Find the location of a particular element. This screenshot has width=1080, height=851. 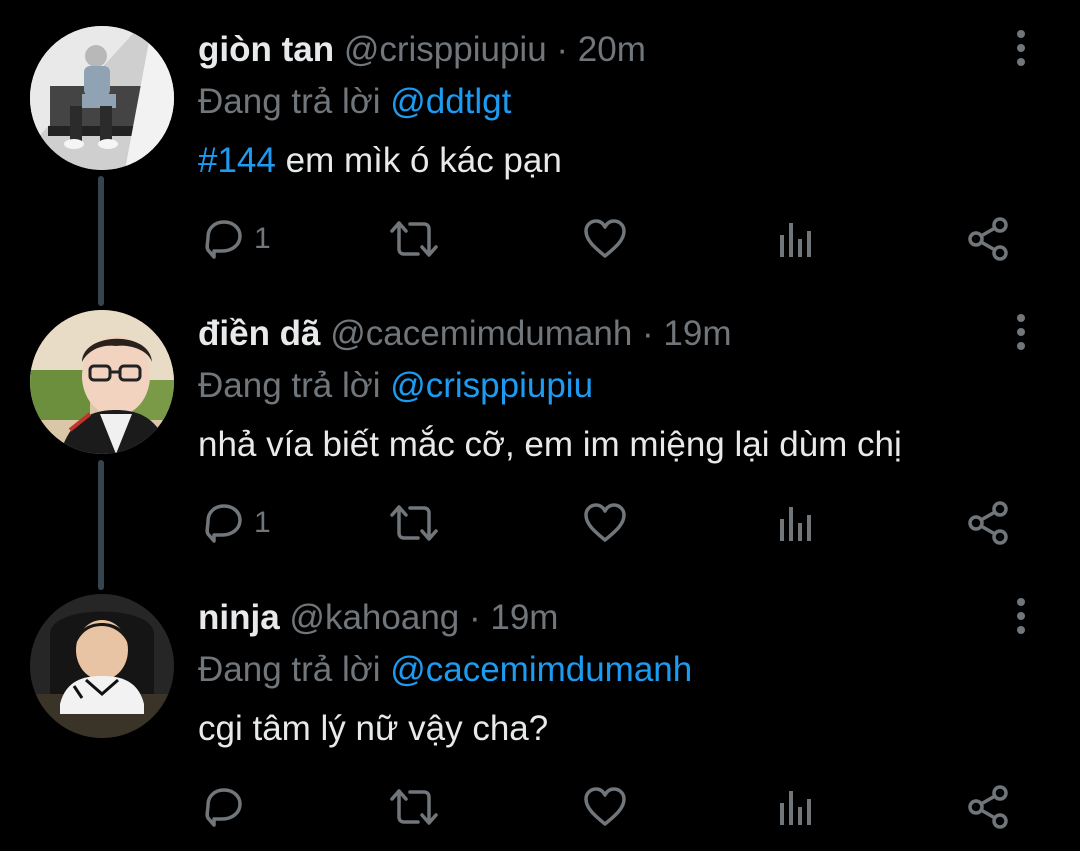

mention-link: @ddtlgt is located at coordinates (450, 101).